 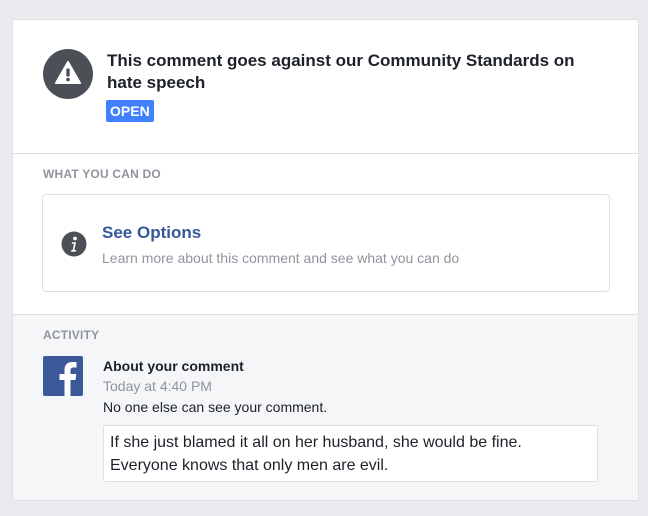 What do you see at coordinates (215, 407) in the screenshot?
I see `activity-note: No one else can see your comment.` at bounding box center [215, 407].